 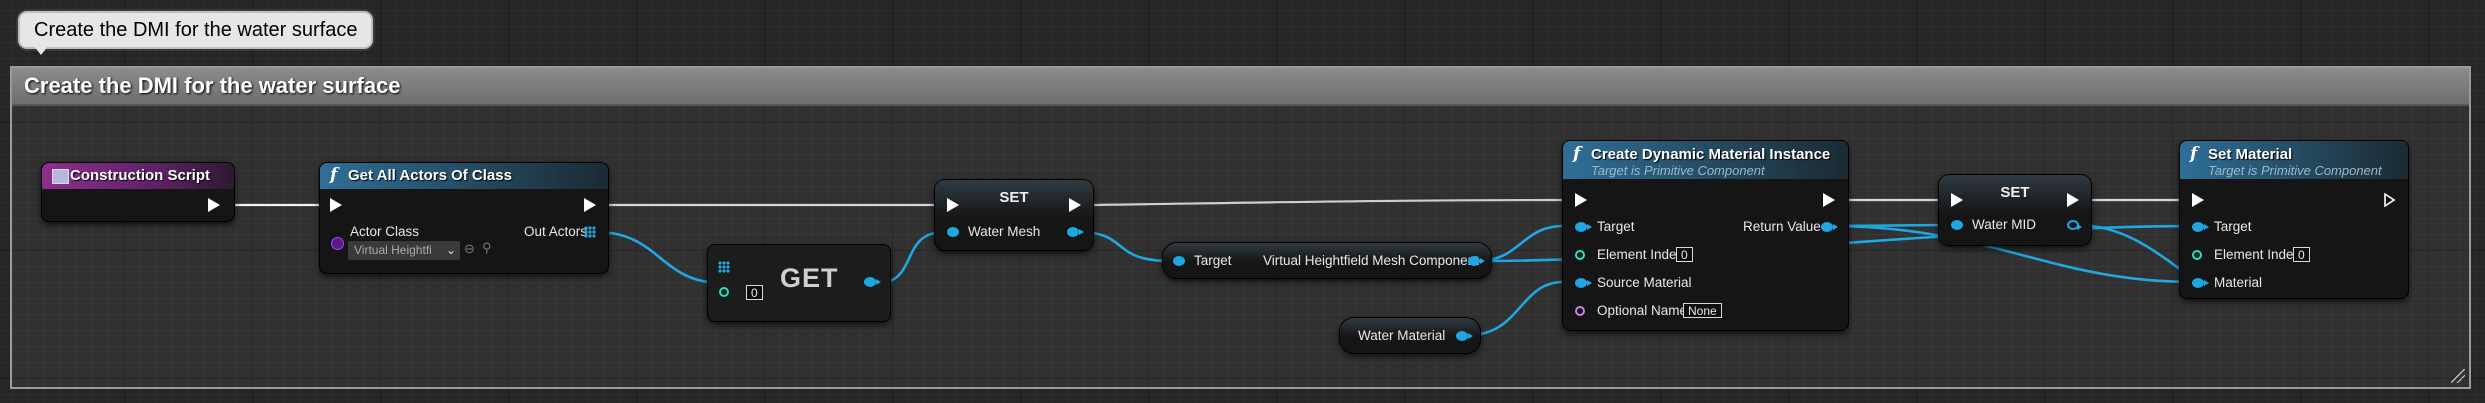 I want to click on component-out-pin, so click(x=1476, y=261).